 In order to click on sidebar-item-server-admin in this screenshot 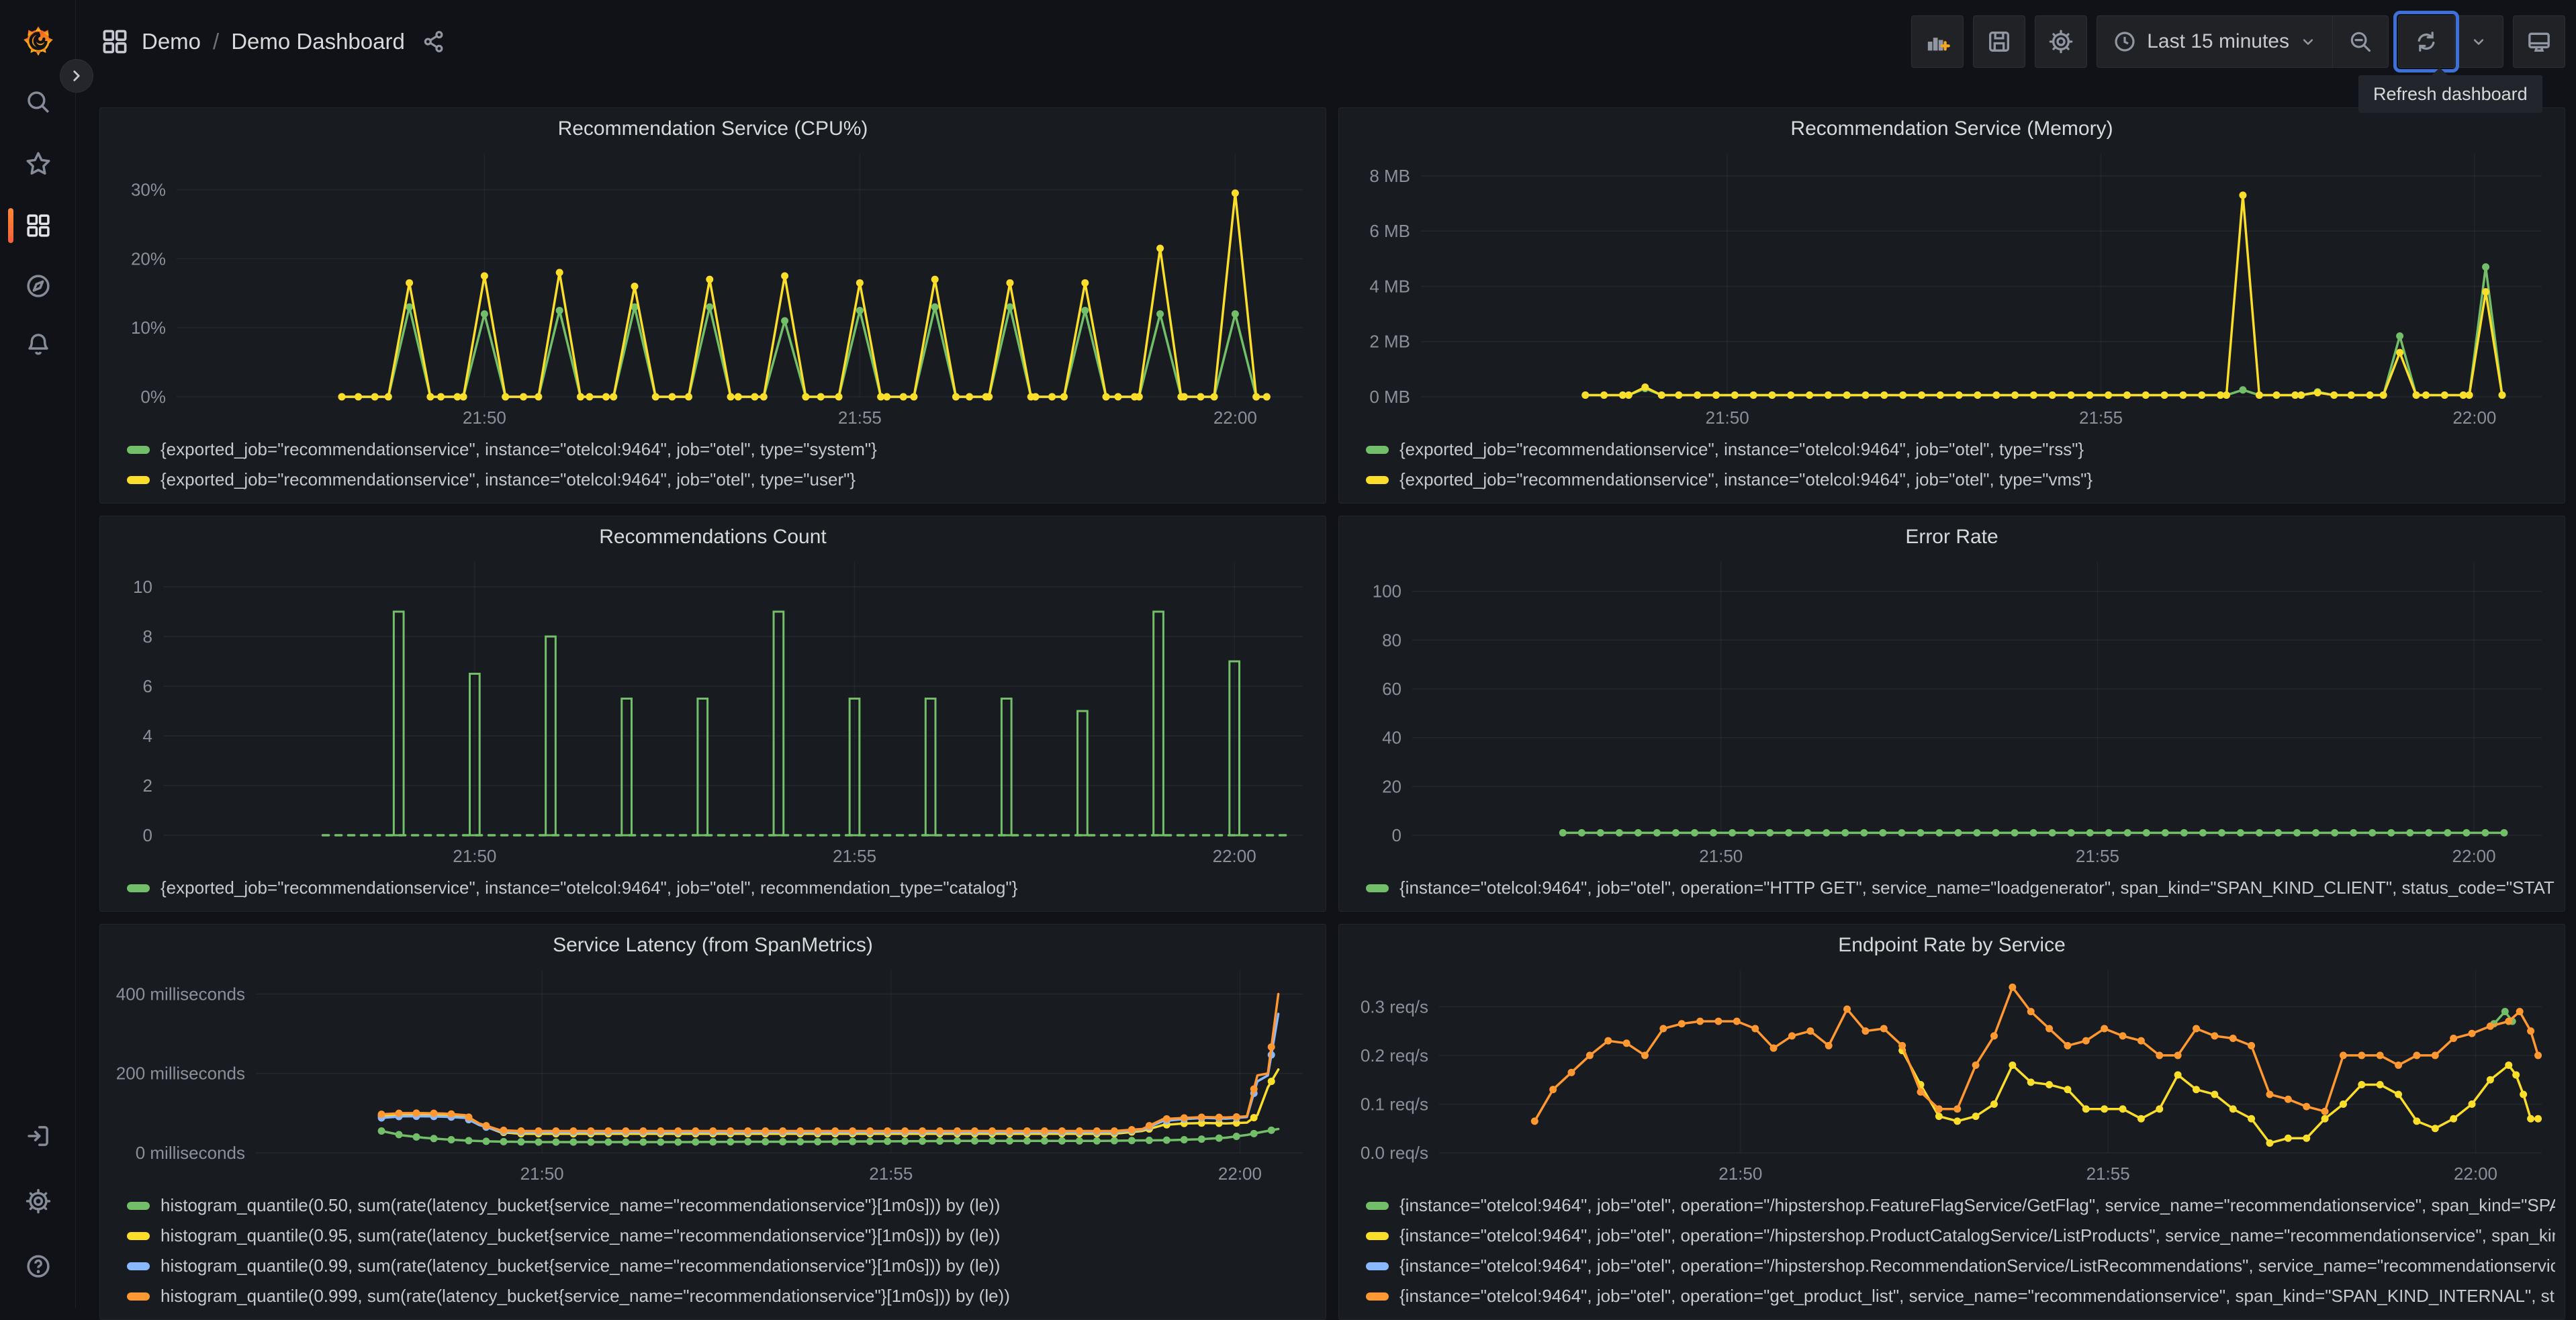, I will do `click(38, 1201)`.